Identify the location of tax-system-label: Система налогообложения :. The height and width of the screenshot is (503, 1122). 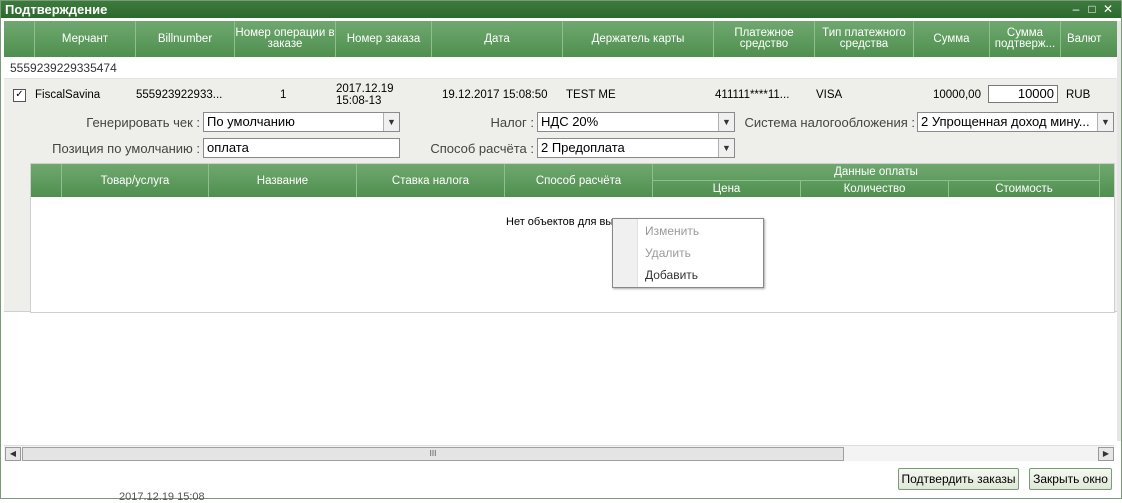
(829, 122).